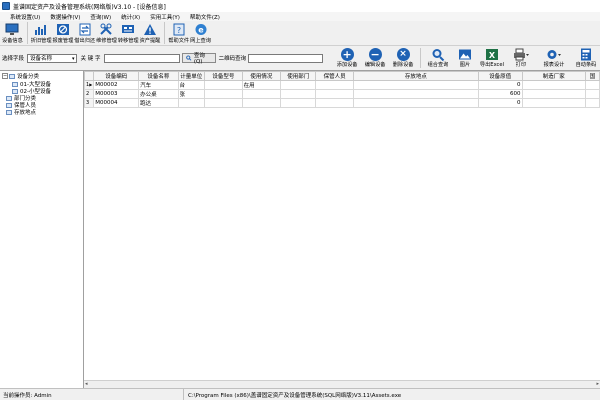  What do you see at coordinates (191, 85) in the screenshot?
I see `table-cell: 台` at bounding box center [191, 85].